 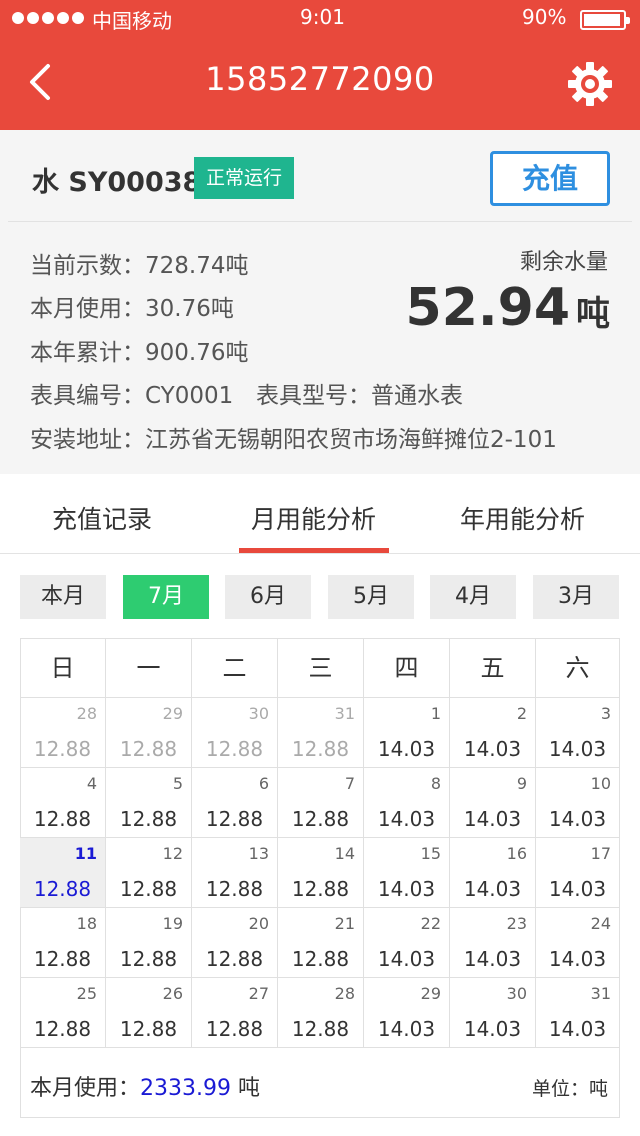 I want to click on recharge-button: 充值, so click(x=550, y=178).